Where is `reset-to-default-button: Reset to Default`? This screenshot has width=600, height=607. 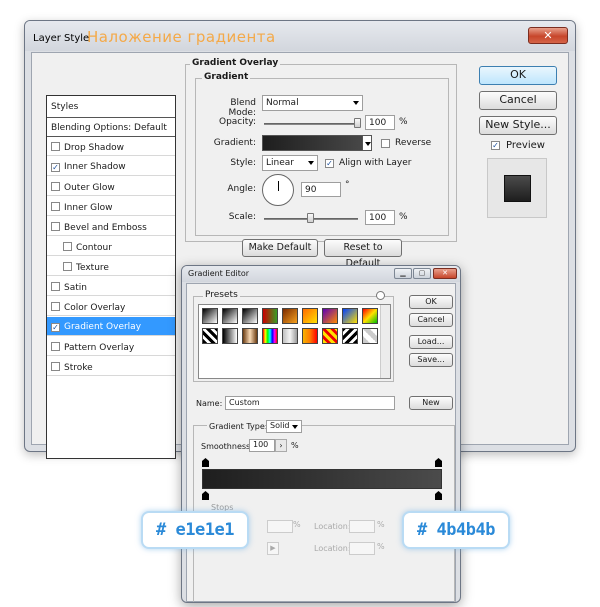
reset-to-default-button: Reset to Default is located at coordinates (363, 254).